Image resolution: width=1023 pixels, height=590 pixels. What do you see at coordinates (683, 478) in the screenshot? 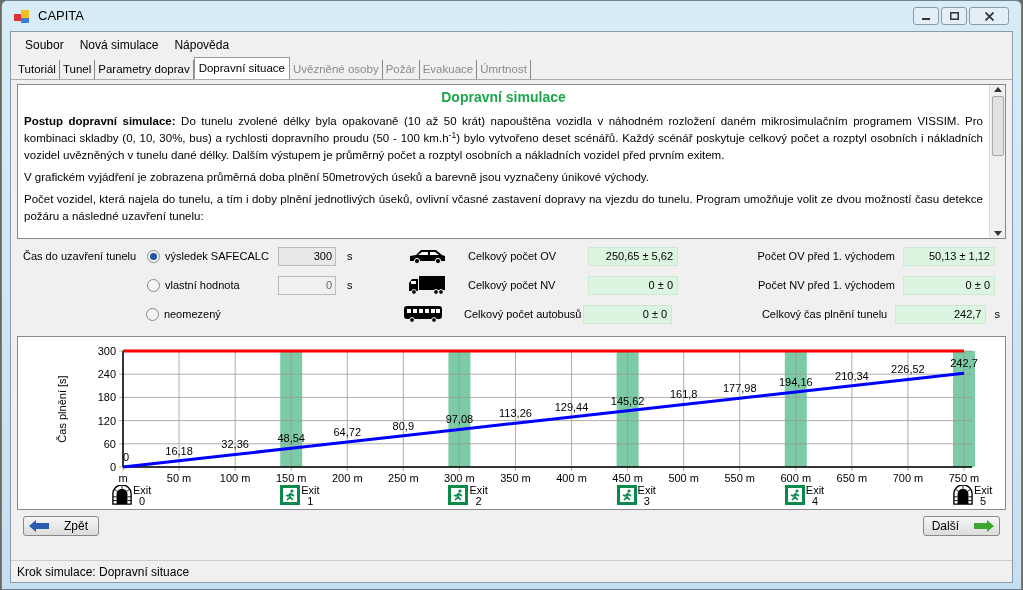
I see `x-tick-label: 500 m` at bounding box center [683, 478].